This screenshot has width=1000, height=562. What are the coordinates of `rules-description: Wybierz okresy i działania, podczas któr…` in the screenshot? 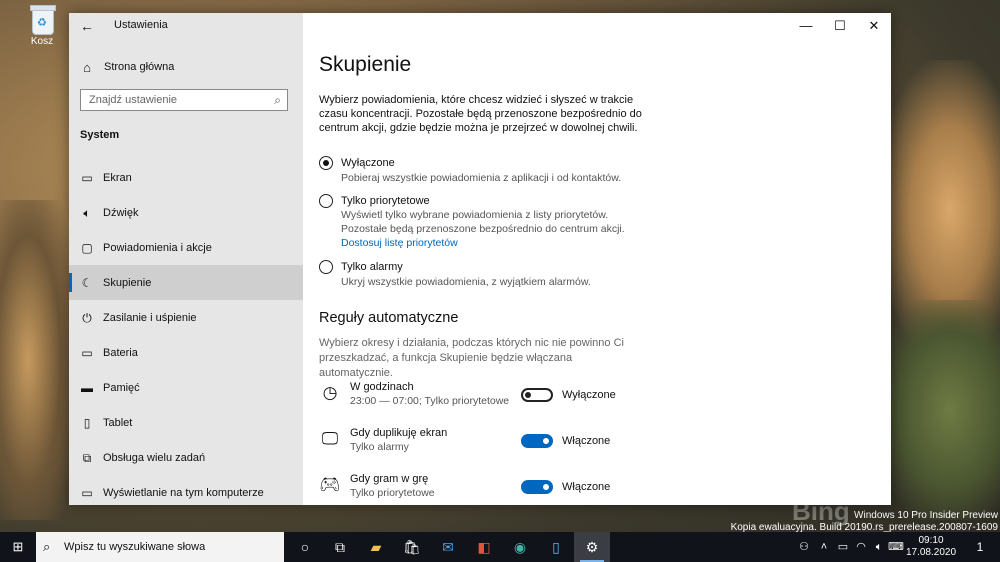 It's located at (471, 358).